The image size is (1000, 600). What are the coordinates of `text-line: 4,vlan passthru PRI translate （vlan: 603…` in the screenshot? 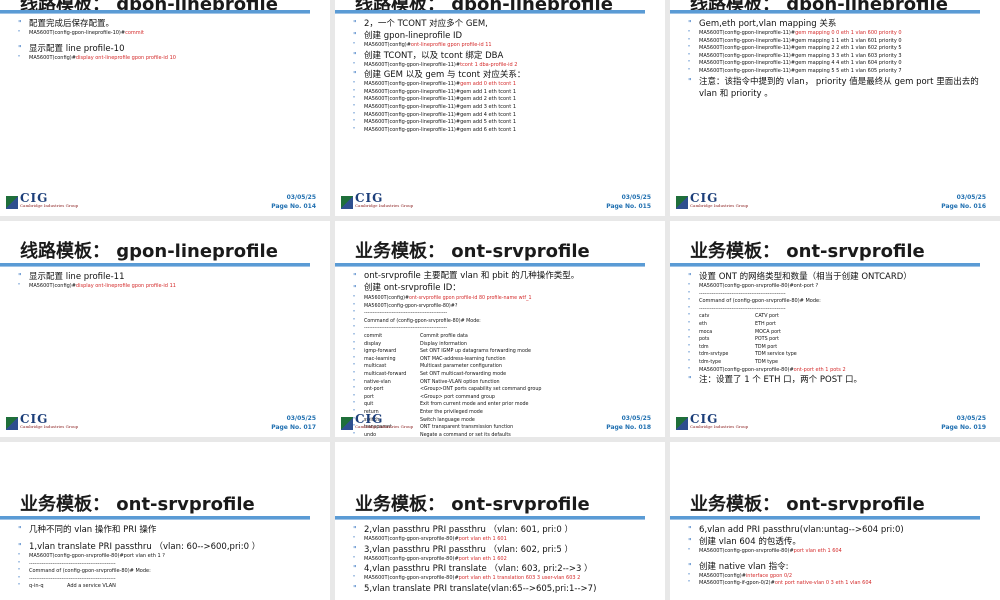 It's located at (478, 569).